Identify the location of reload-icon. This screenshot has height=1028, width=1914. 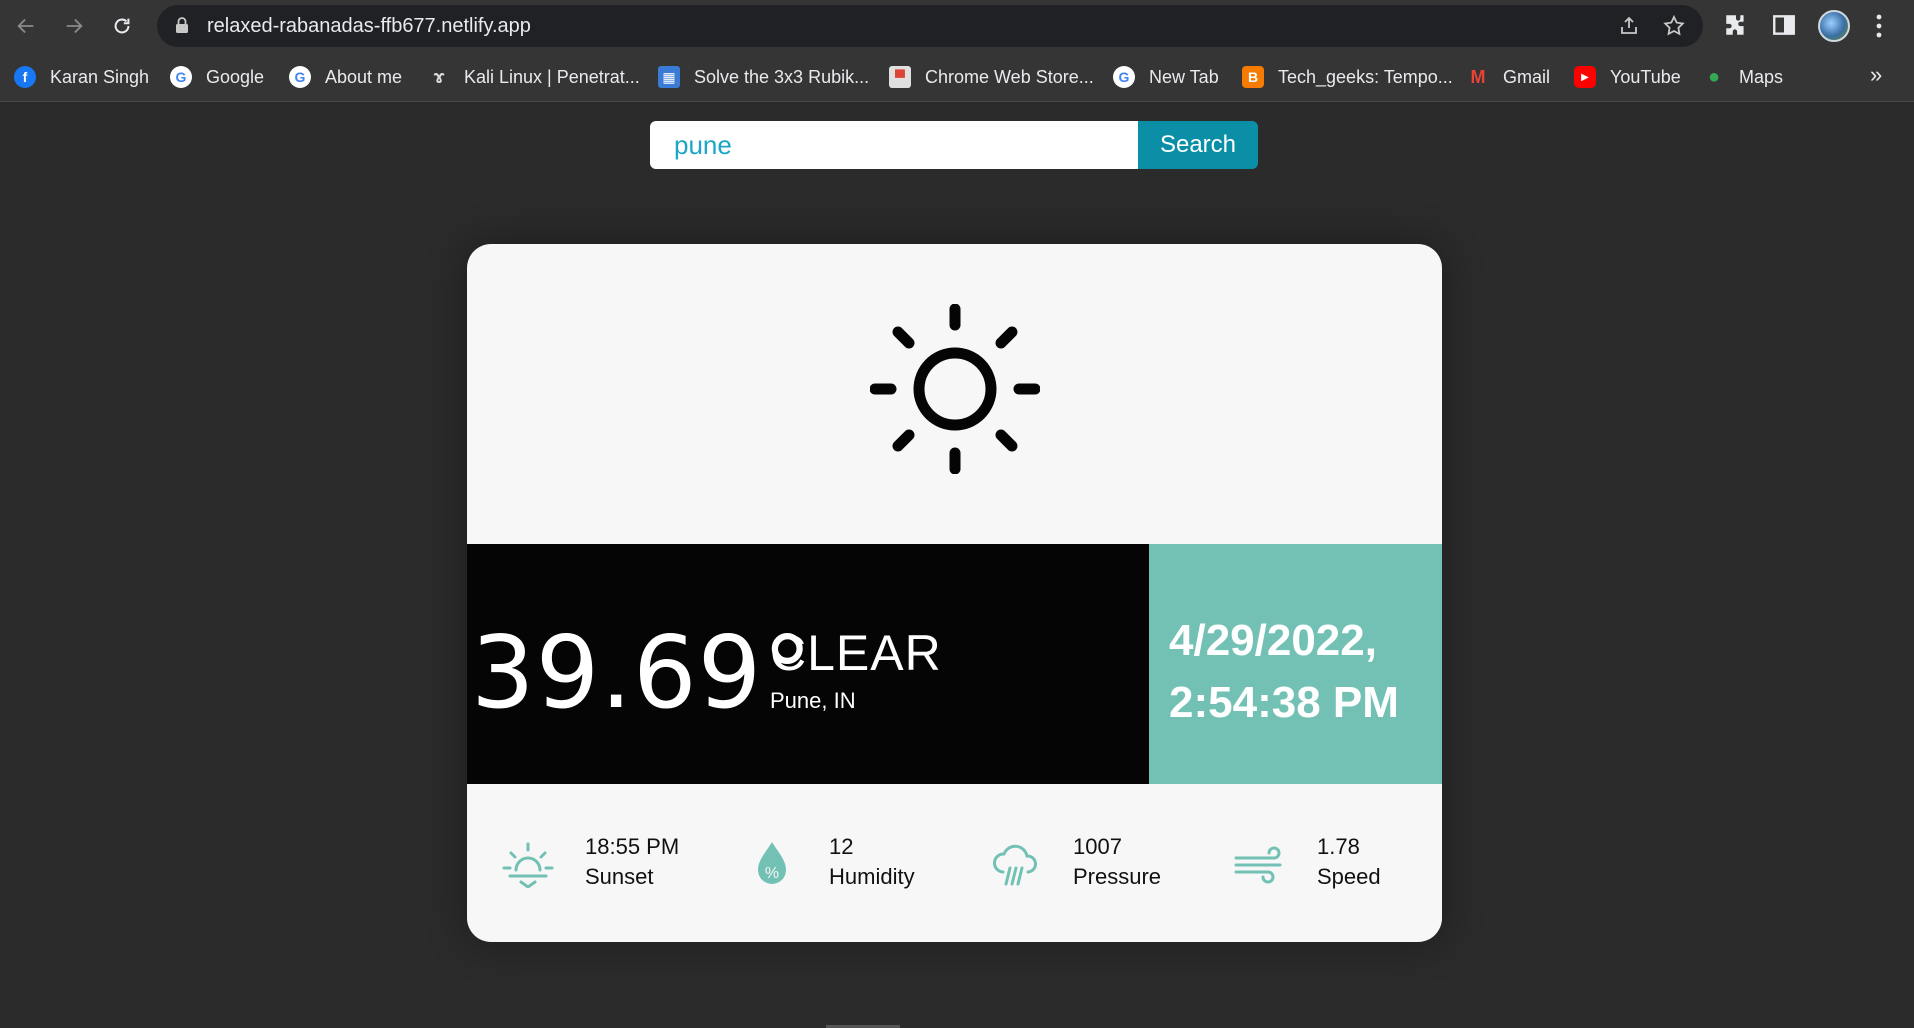
(122, 26).